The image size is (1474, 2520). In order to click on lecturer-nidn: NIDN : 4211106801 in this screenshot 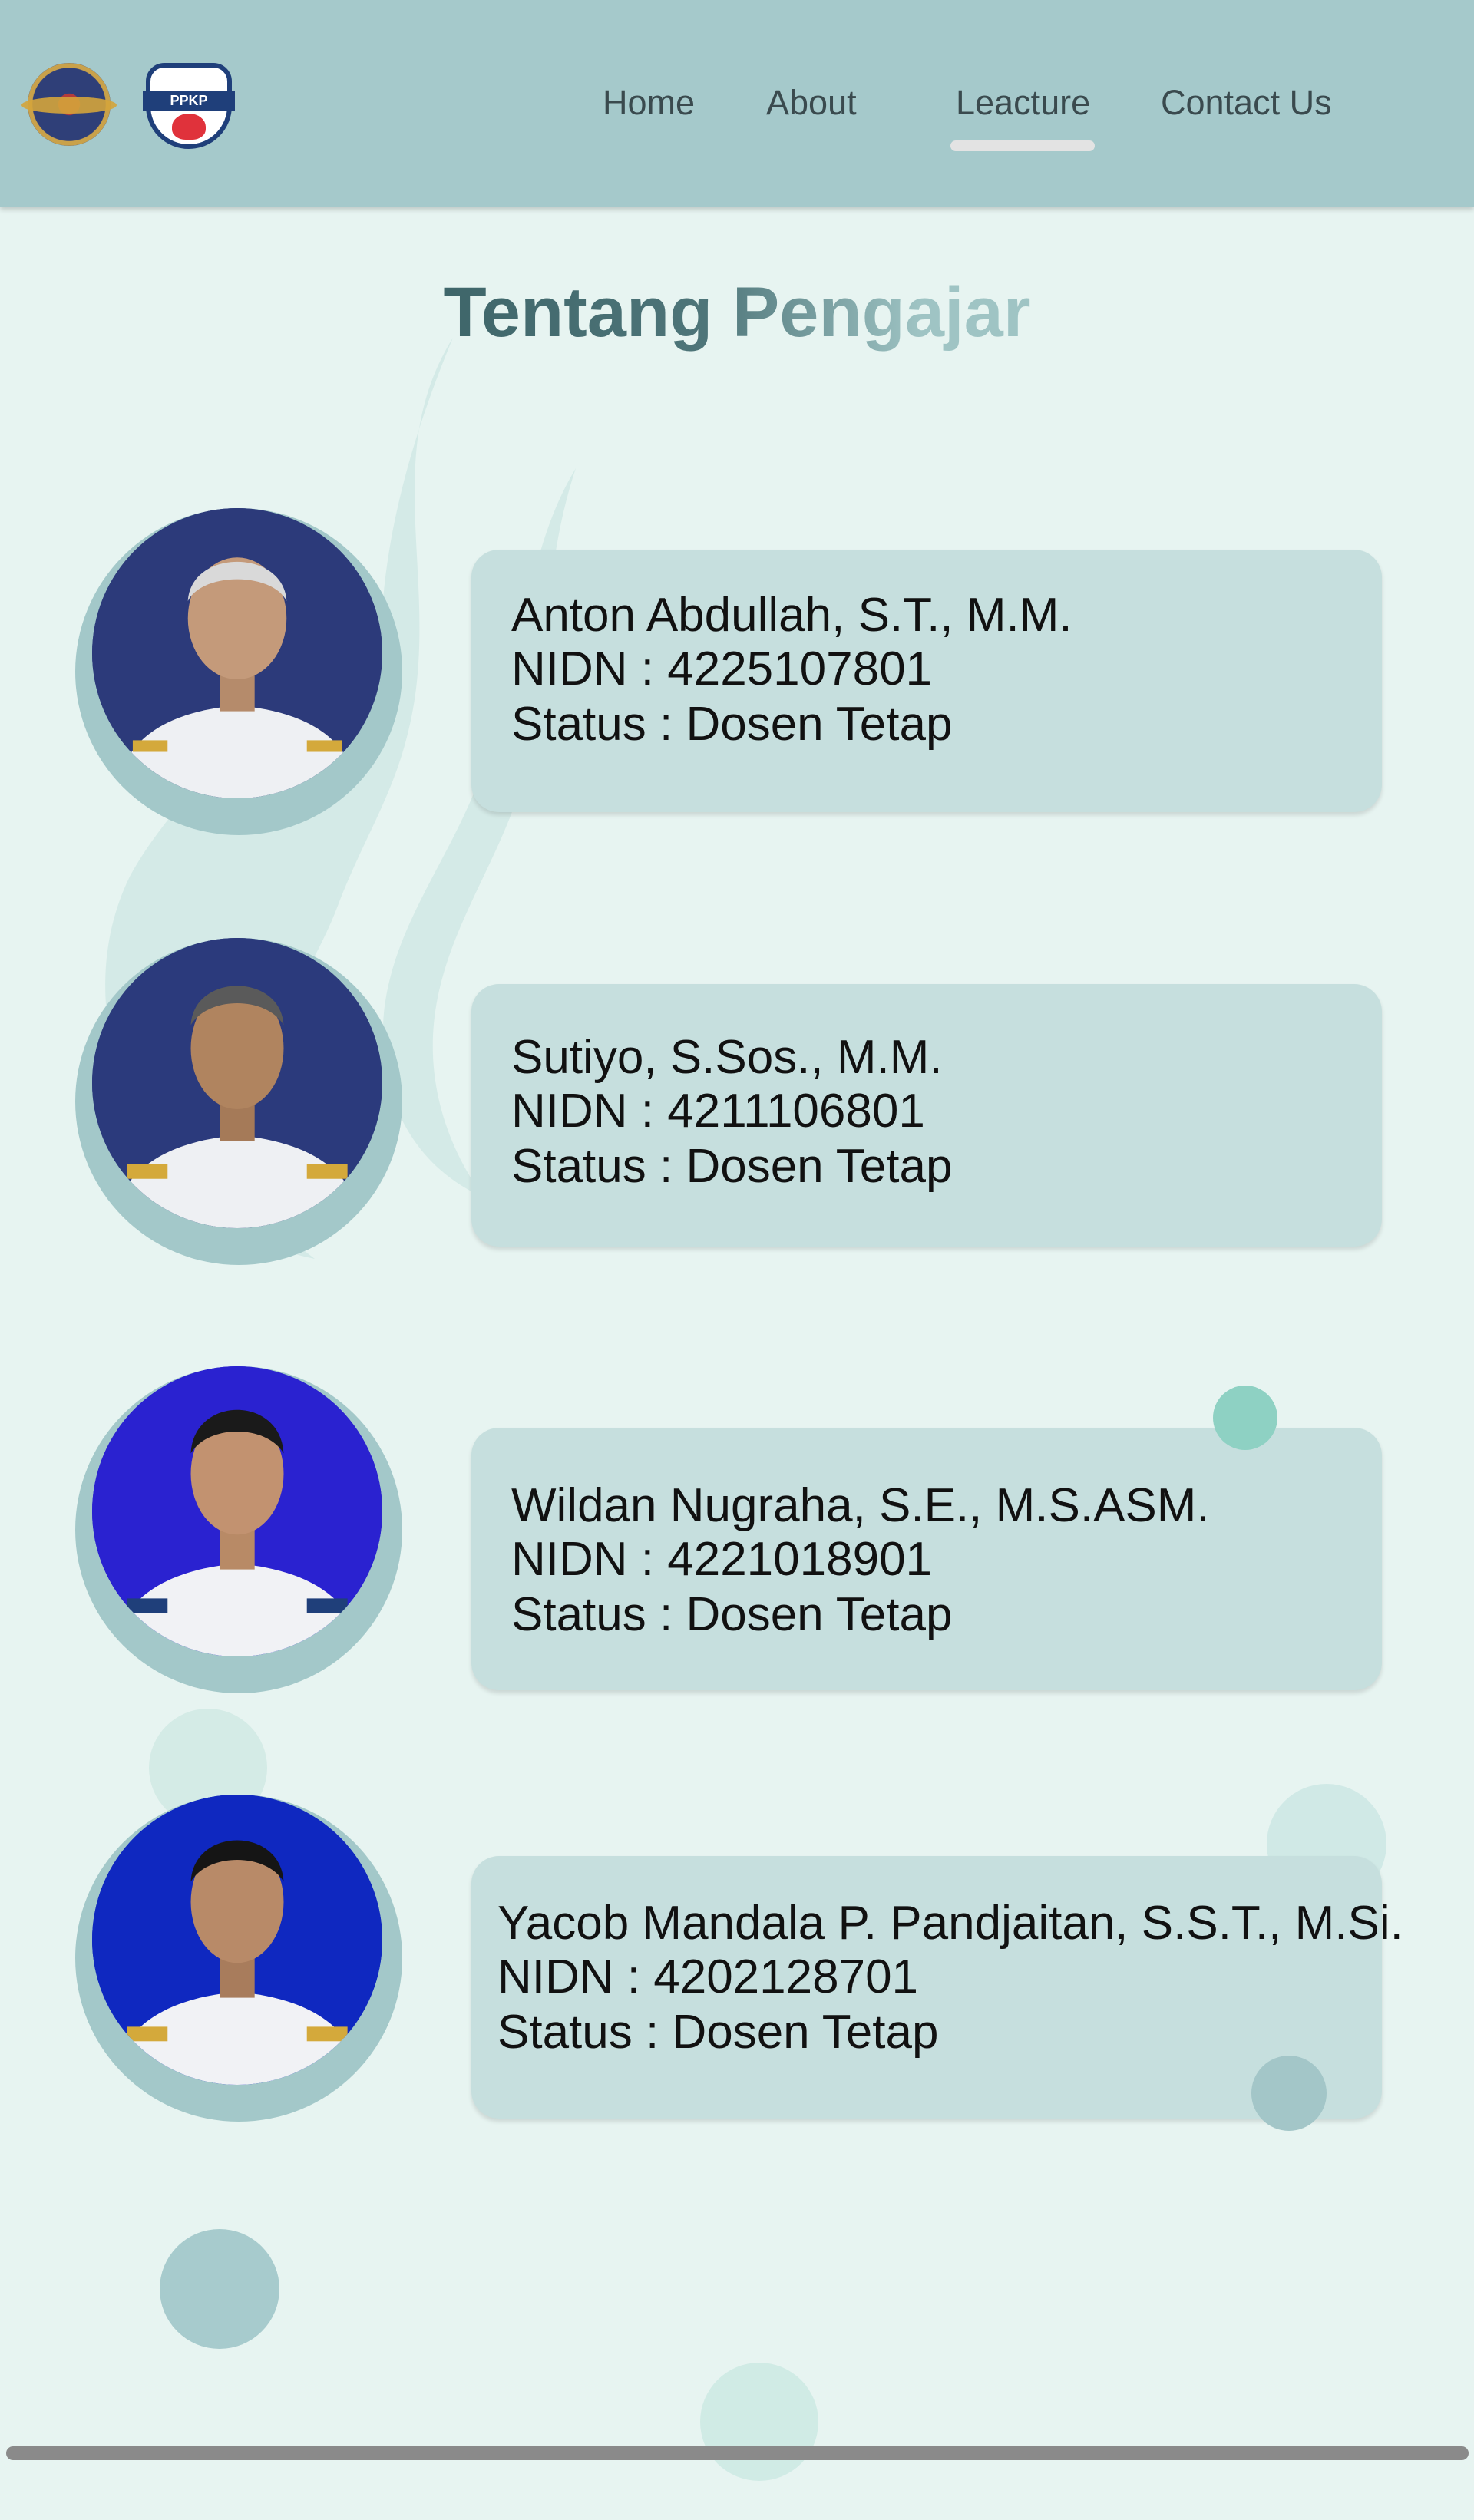, I will do `click(718, 1112)`.